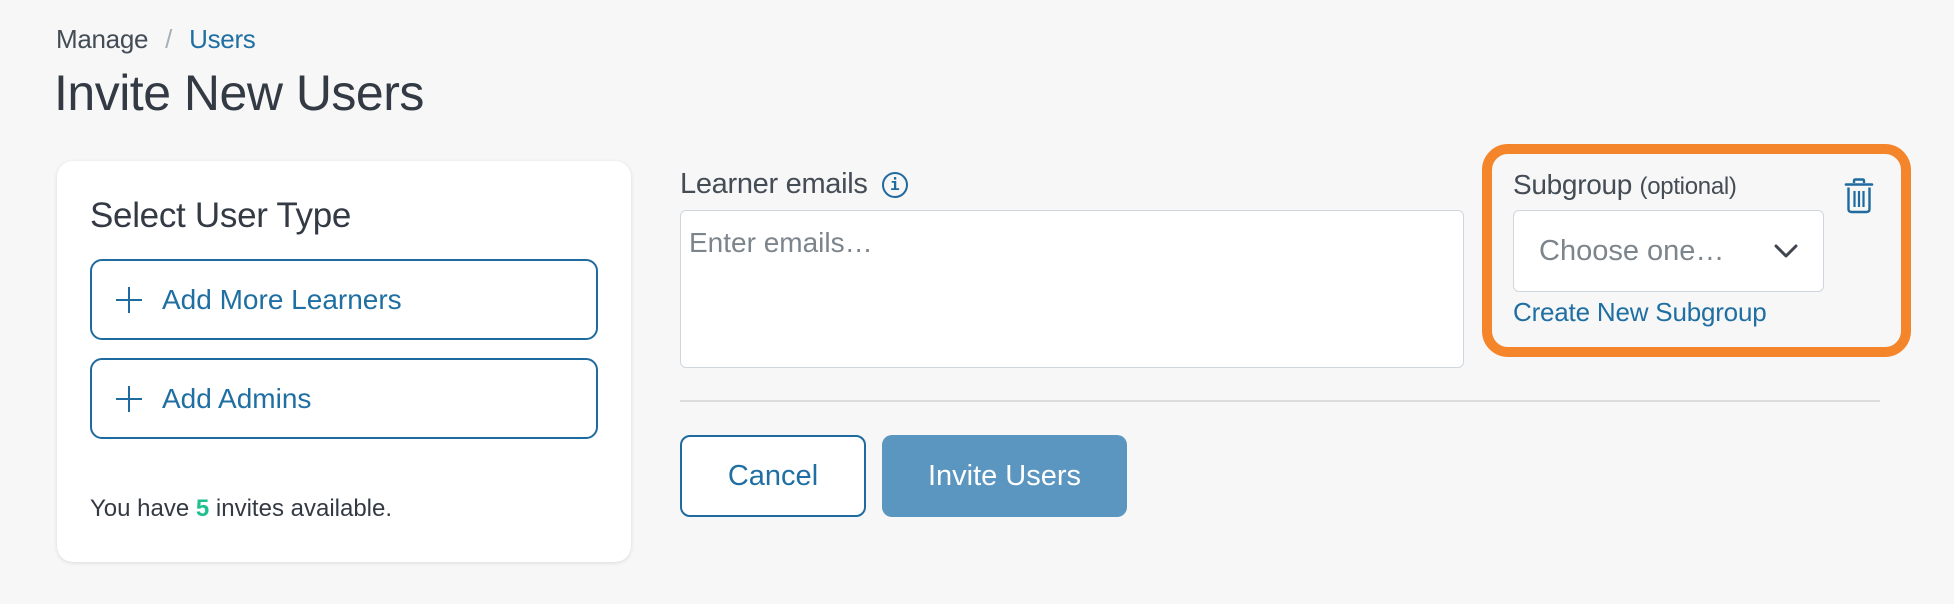  What do you see at coordinates (894, 184) in the screenshot?
I see `info-icon: i` at bounding box center [894, 184].